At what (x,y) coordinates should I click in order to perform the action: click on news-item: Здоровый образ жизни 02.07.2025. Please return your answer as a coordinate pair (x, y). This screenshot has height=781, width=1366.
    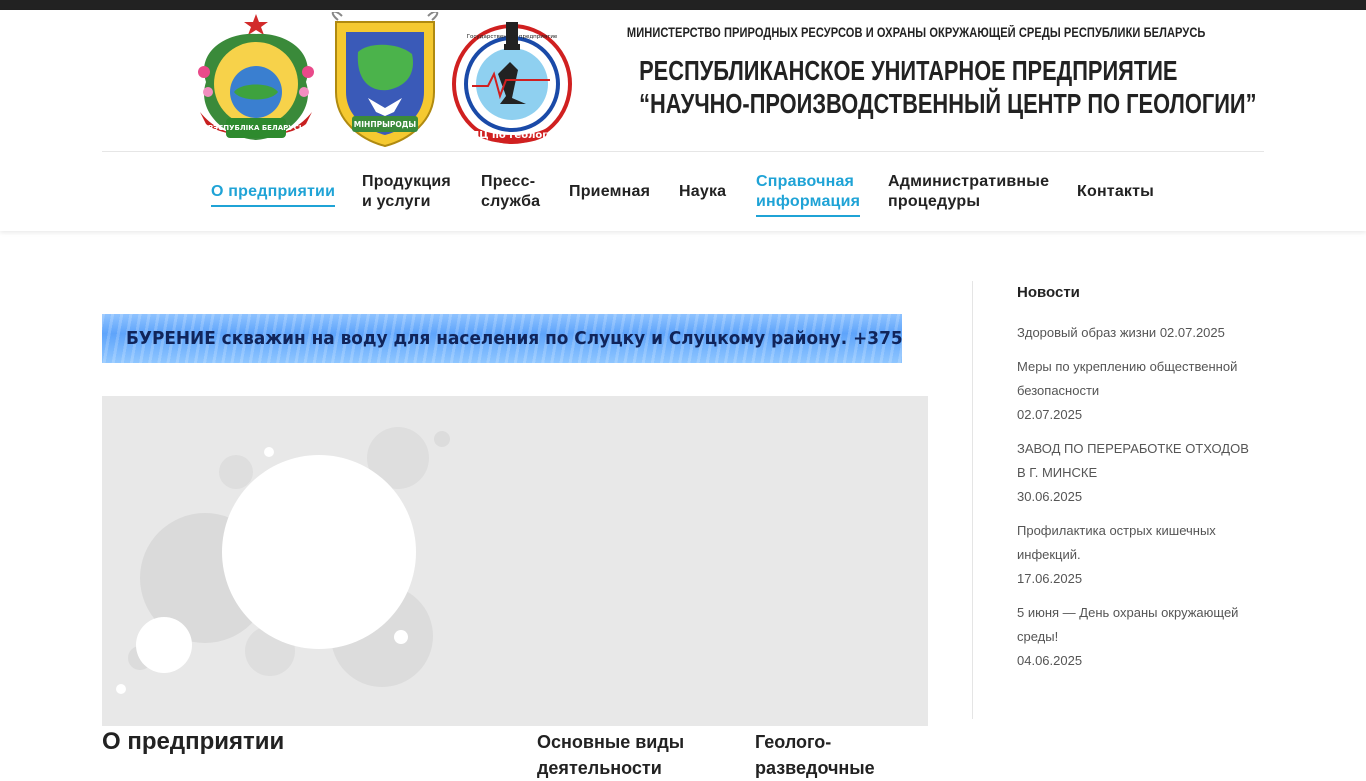
    Looking at the image, I should click on (1142, 333).